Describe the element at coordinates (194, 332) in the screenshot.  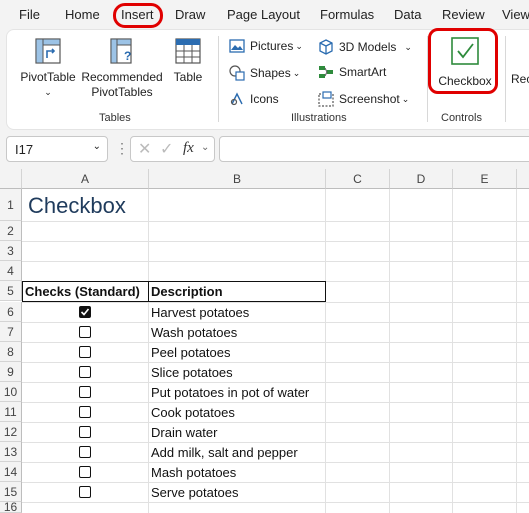
I see `task-description: Wash potatoes` at that location.